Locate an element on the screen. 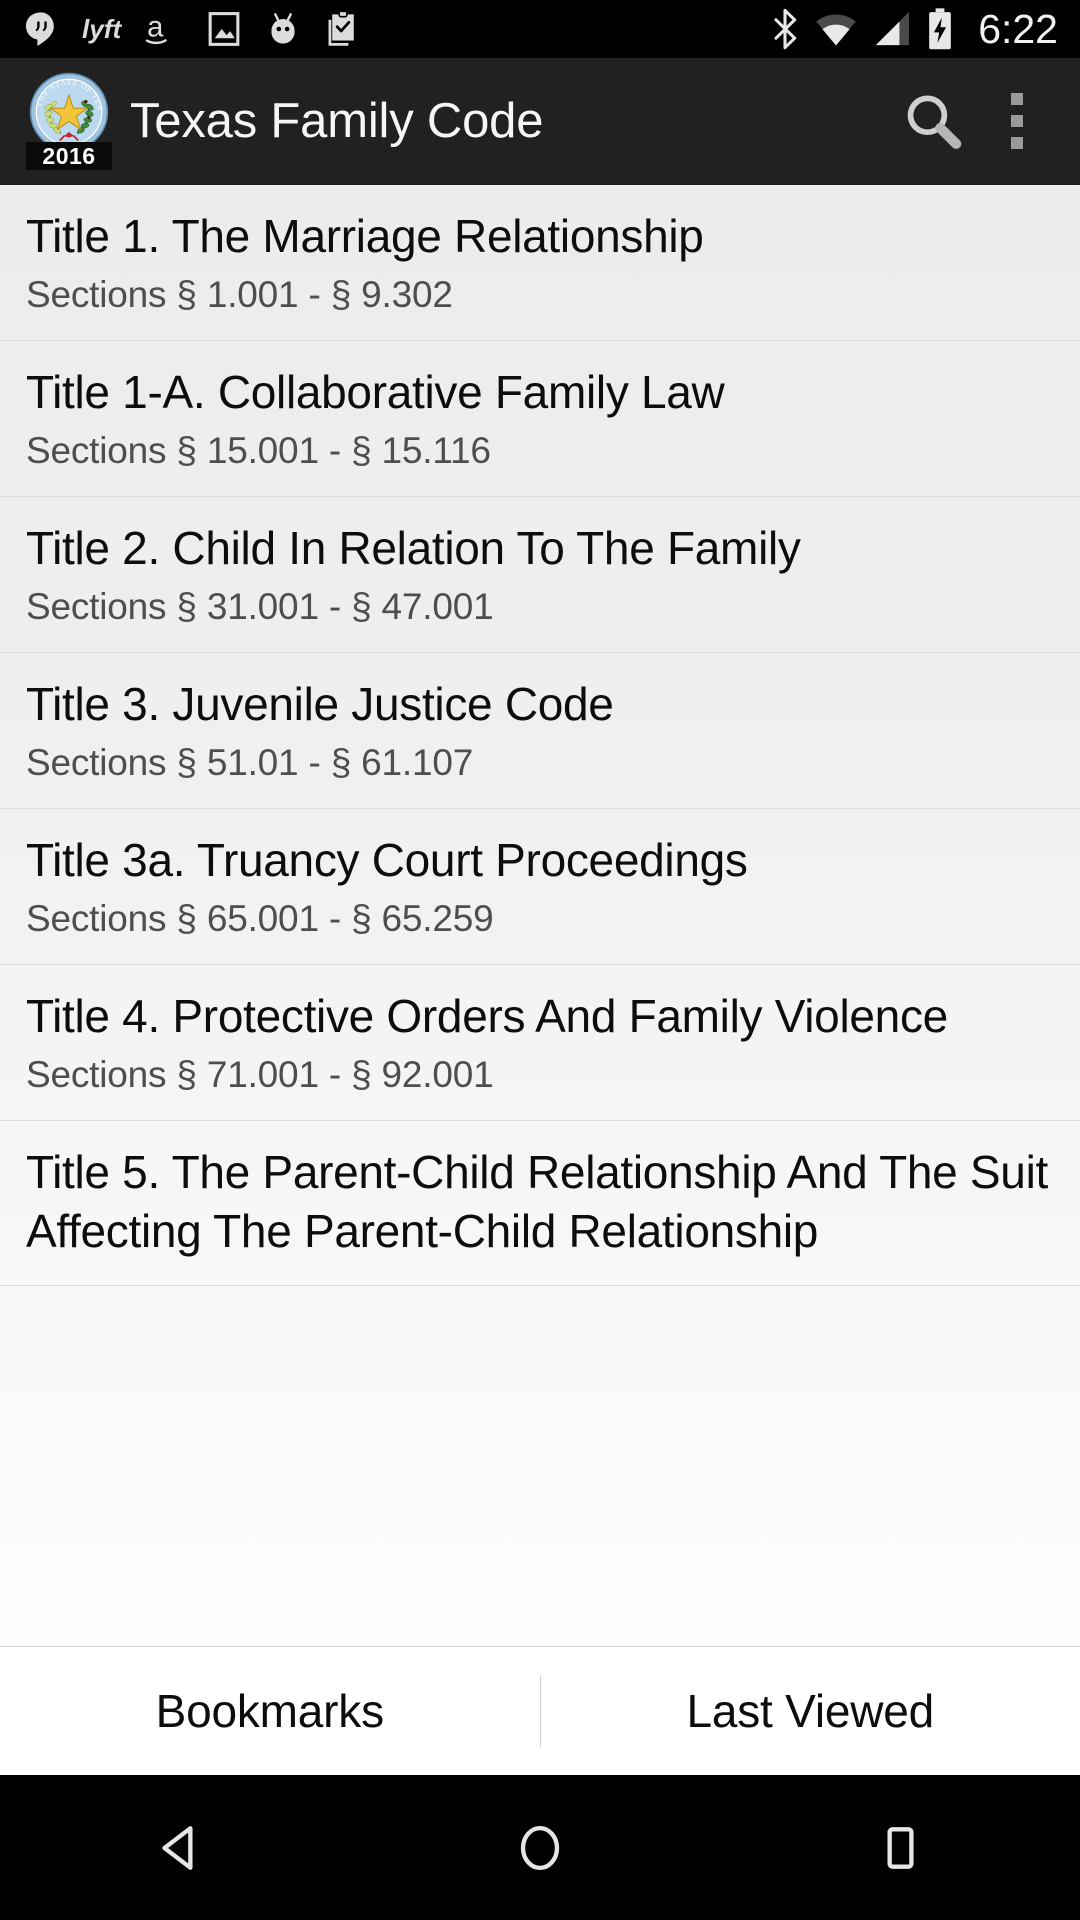 Image resolution: width=1080 pixels, height=1920 pixels. cyanogenmod-icon is located at coordinates (283, 29).